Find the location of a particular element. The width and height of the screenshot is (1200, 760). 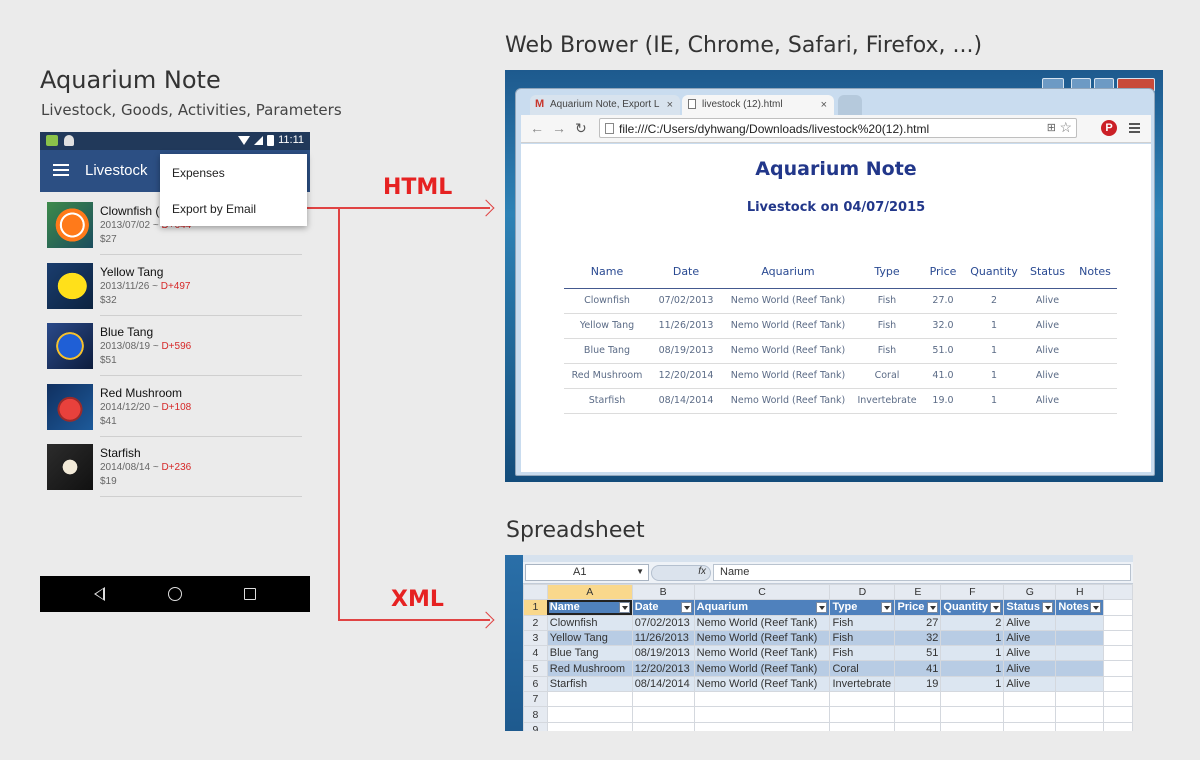

tab-livestock: livestock (12).html × is located at coordinates (758, 105).